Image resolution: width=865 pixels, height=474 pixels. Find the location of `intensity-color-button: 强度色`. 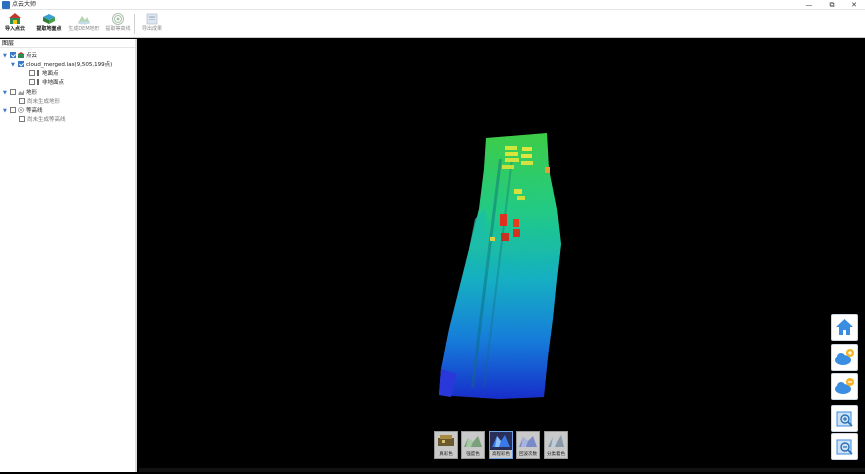

intensity-color-button: 强度色 is located at coordinates (473, 445).